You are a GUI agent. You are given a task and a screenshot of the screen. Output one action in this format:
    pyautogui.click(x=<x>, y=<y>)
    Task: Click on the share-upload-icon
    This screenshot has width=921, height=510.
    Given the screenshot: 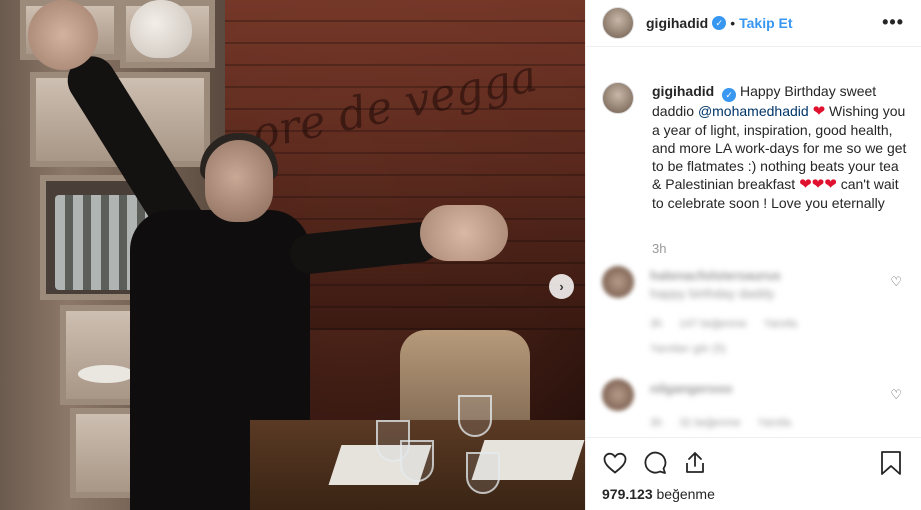 What is the action you would take?
    pyautogui.click(x=695, y=463)
    